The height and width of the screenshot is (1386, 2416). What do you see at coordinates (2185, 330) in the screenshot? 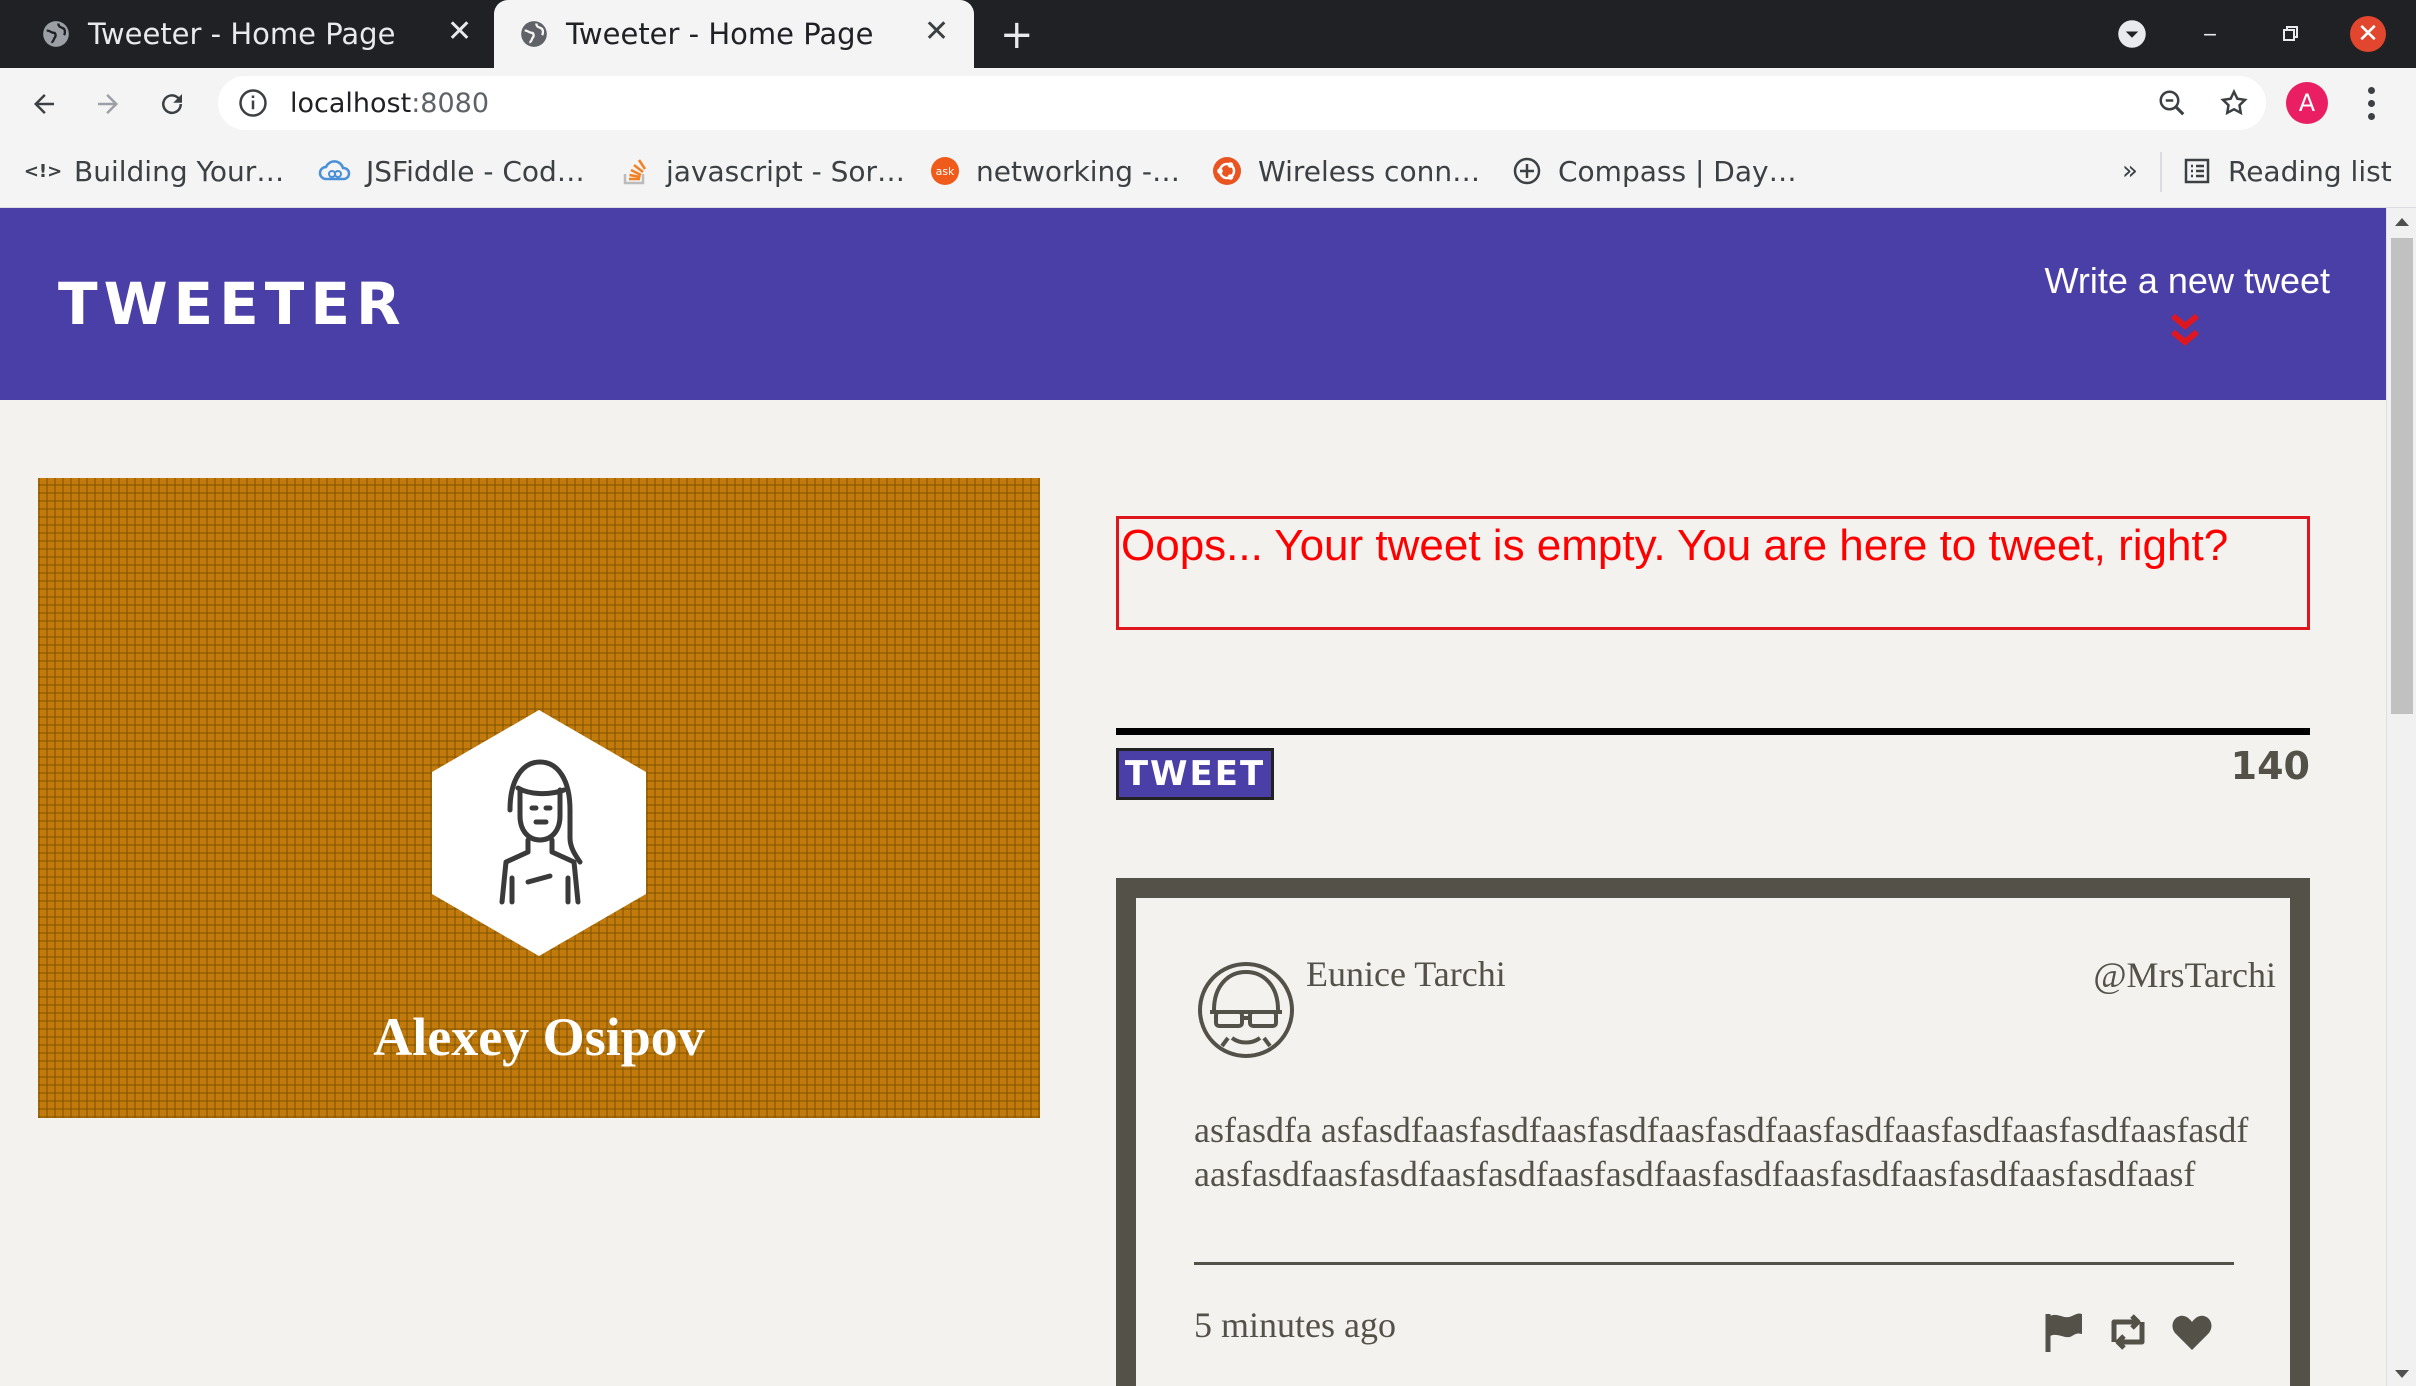
I see `double-chevron-down-icon` at bounding box center [2185, 330].